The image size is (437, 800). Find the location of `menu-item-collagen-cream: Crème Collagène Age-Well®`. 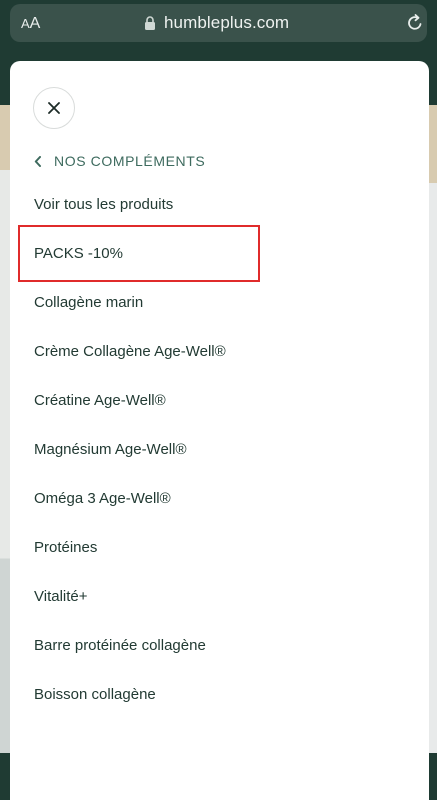

menu-item-collagen-cream: Crème Collagène Age-Well® is located at coordinates (130, 355).